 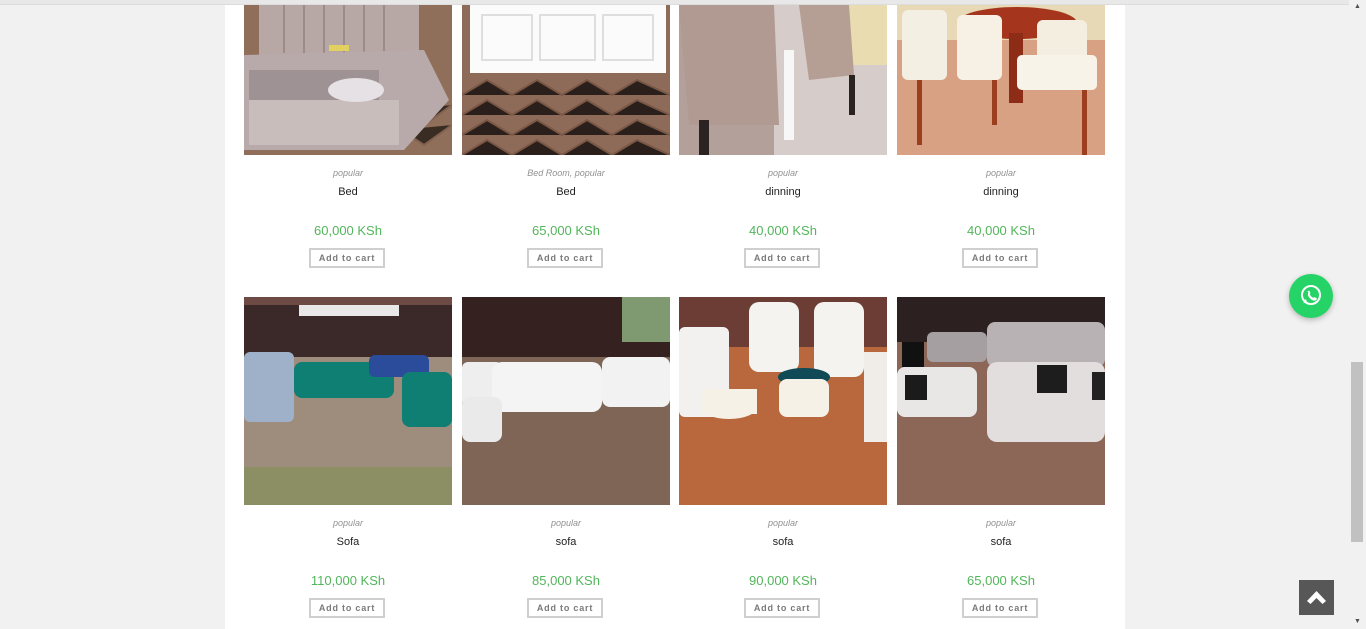 I want to click on page-scrollbar: ▲ ▼, so click(x=1357, y=314).